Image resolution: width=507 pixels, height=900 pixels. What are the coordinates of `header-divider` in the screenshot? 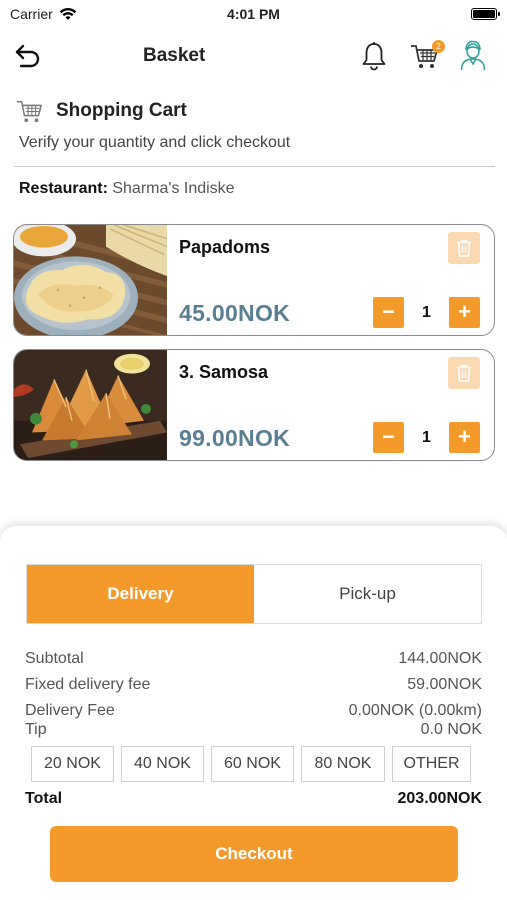 It's located at (254, 166).